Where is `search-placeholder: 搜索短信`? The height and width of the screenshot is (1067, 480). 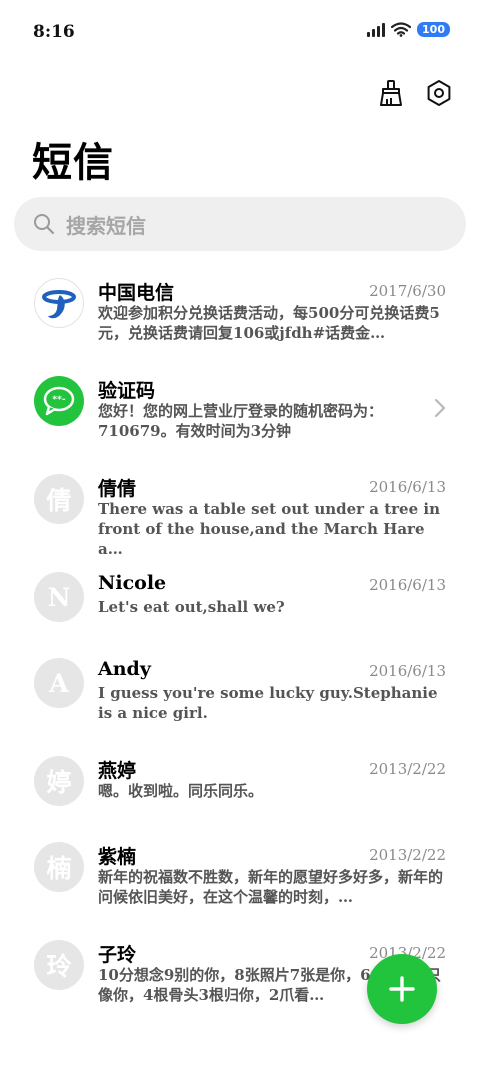 search-placeholder: 搜索短信 is located at coordinates (106, 225).